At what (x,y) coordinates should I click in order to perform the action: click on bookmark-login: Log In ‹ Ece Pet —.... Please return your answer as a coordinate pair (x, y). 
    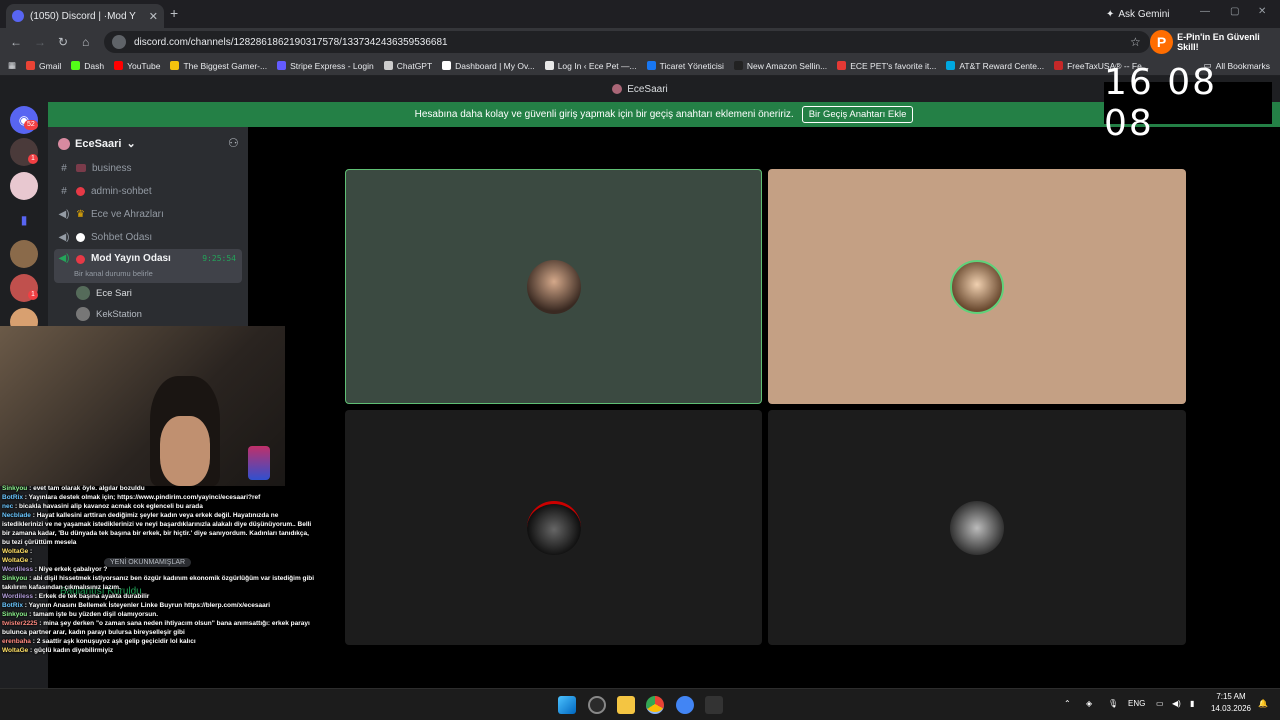
    Looking at the image, I should click on (590, 66).